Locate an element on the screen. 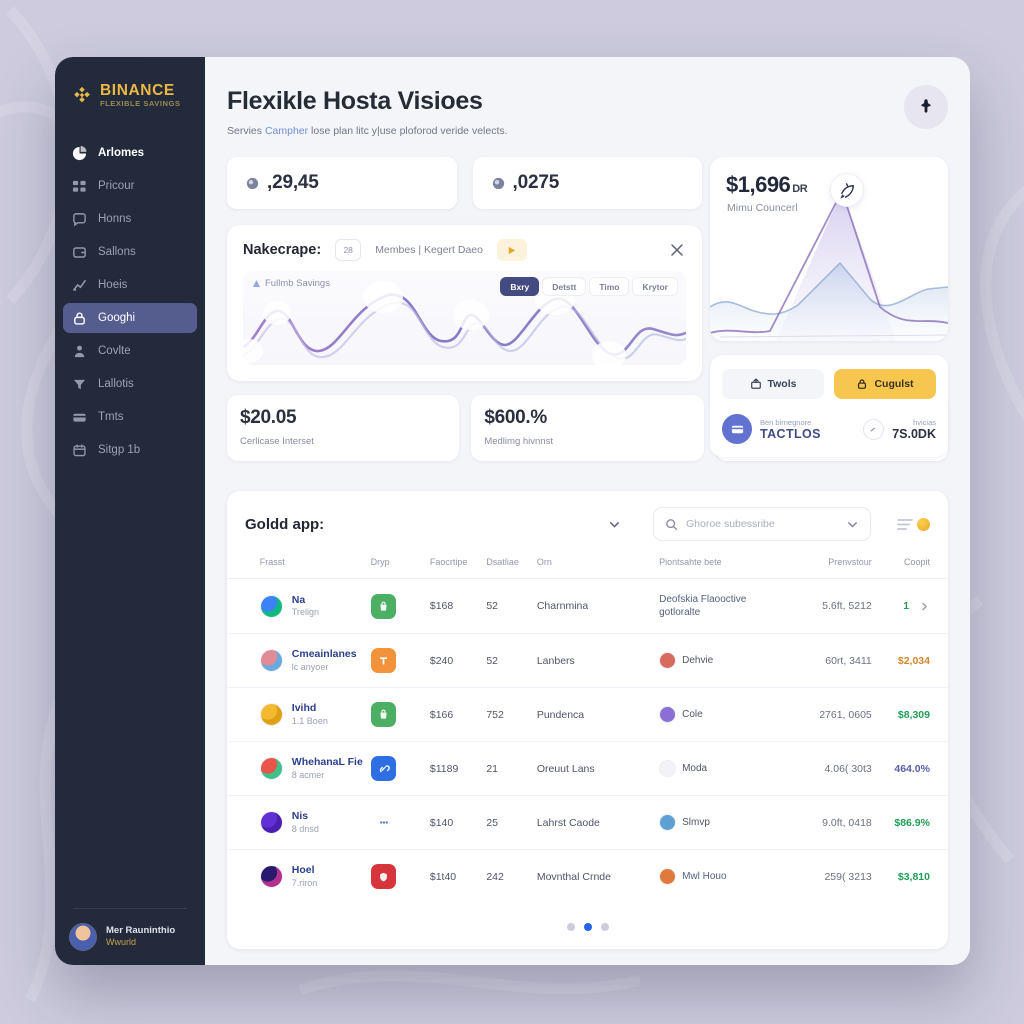  cell-holder: Mwl Houo is located at coordinates (722, 877).